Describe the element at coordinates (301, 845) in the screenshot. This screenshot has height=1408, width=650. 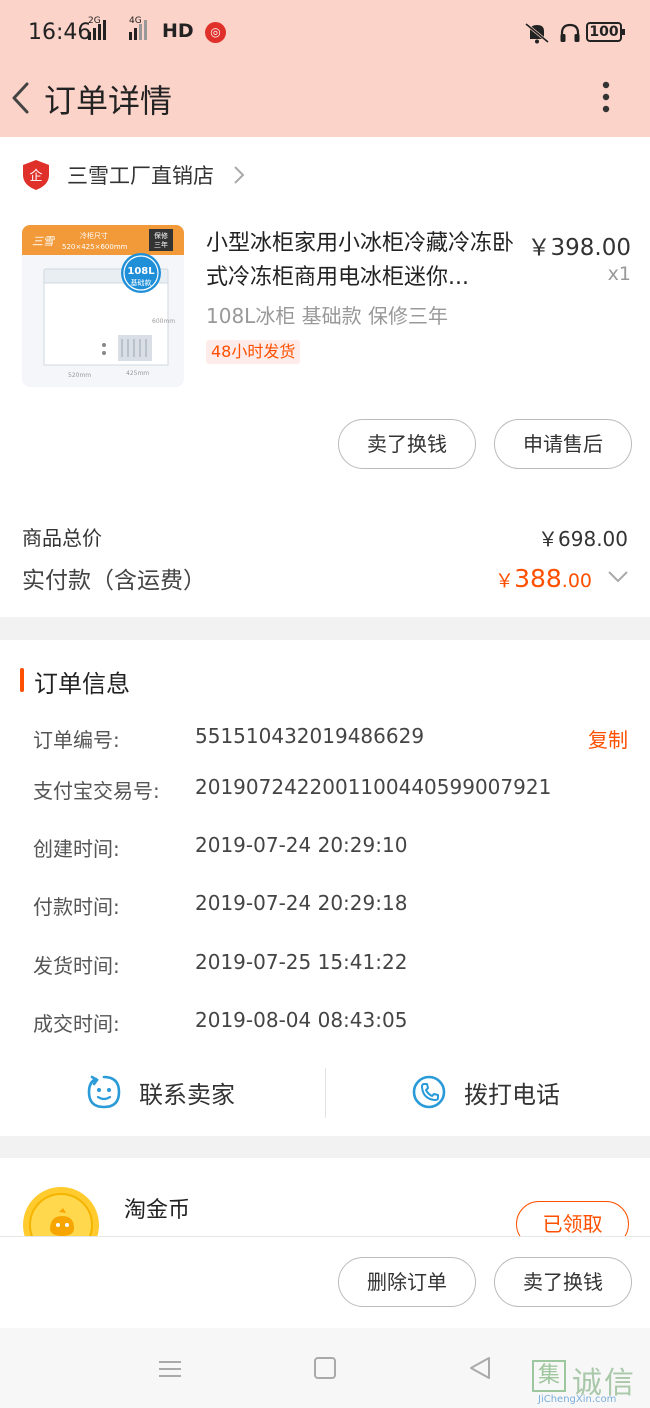
I see `created-time-value: 2019-07-24 20:29:10` at that location.